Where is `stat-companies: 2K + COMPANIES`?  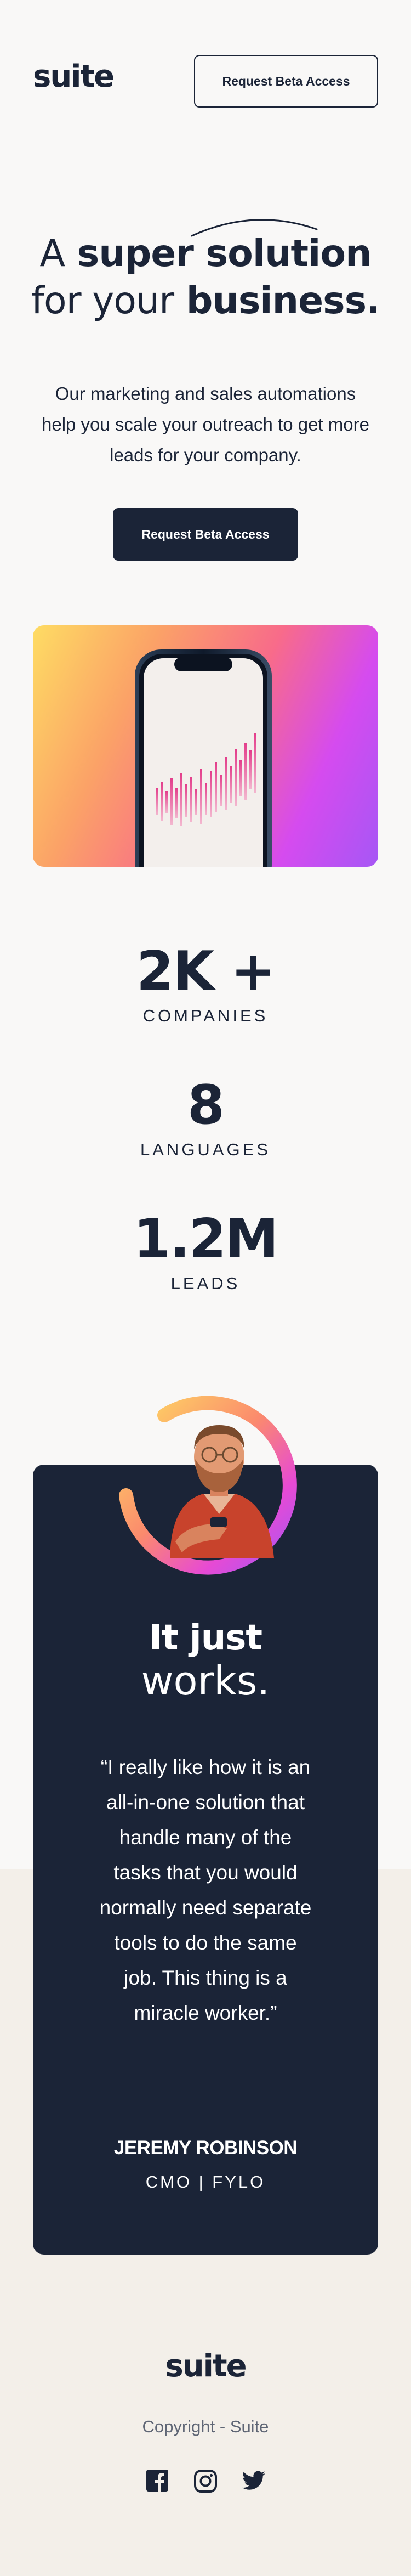 stat-companies: 2K + COMPANIES is located at coordinates (206, 983).